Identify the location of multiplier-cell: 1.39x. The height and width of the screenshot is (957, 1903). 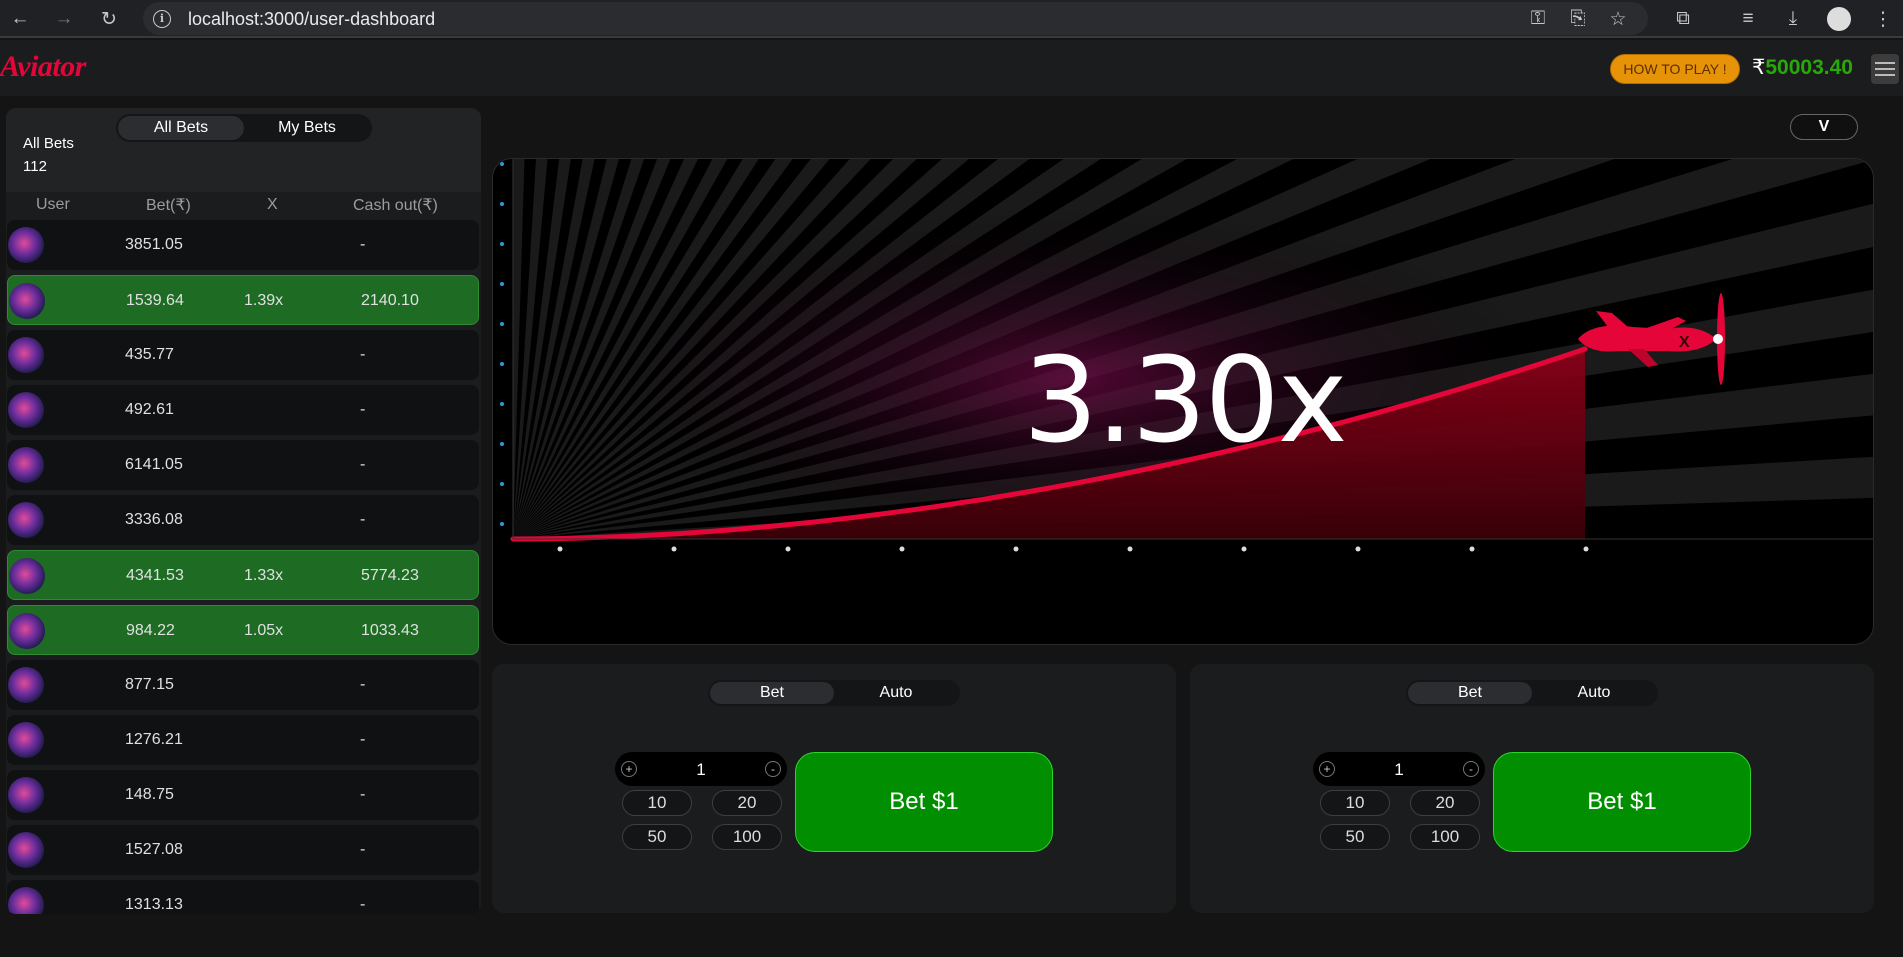
(264, 300).